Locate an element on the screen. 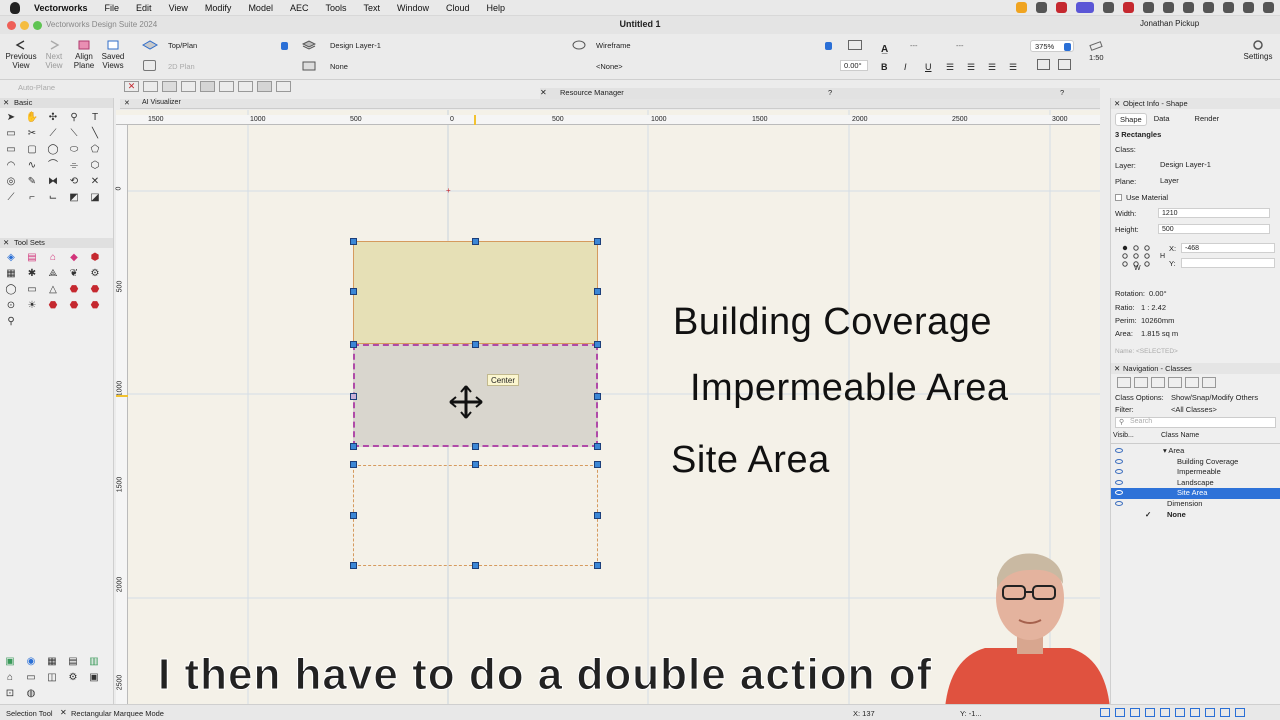 This screenshot has height=720, width=1280. space-toolset-icon: ◯ is located at coordinates (11, 290).